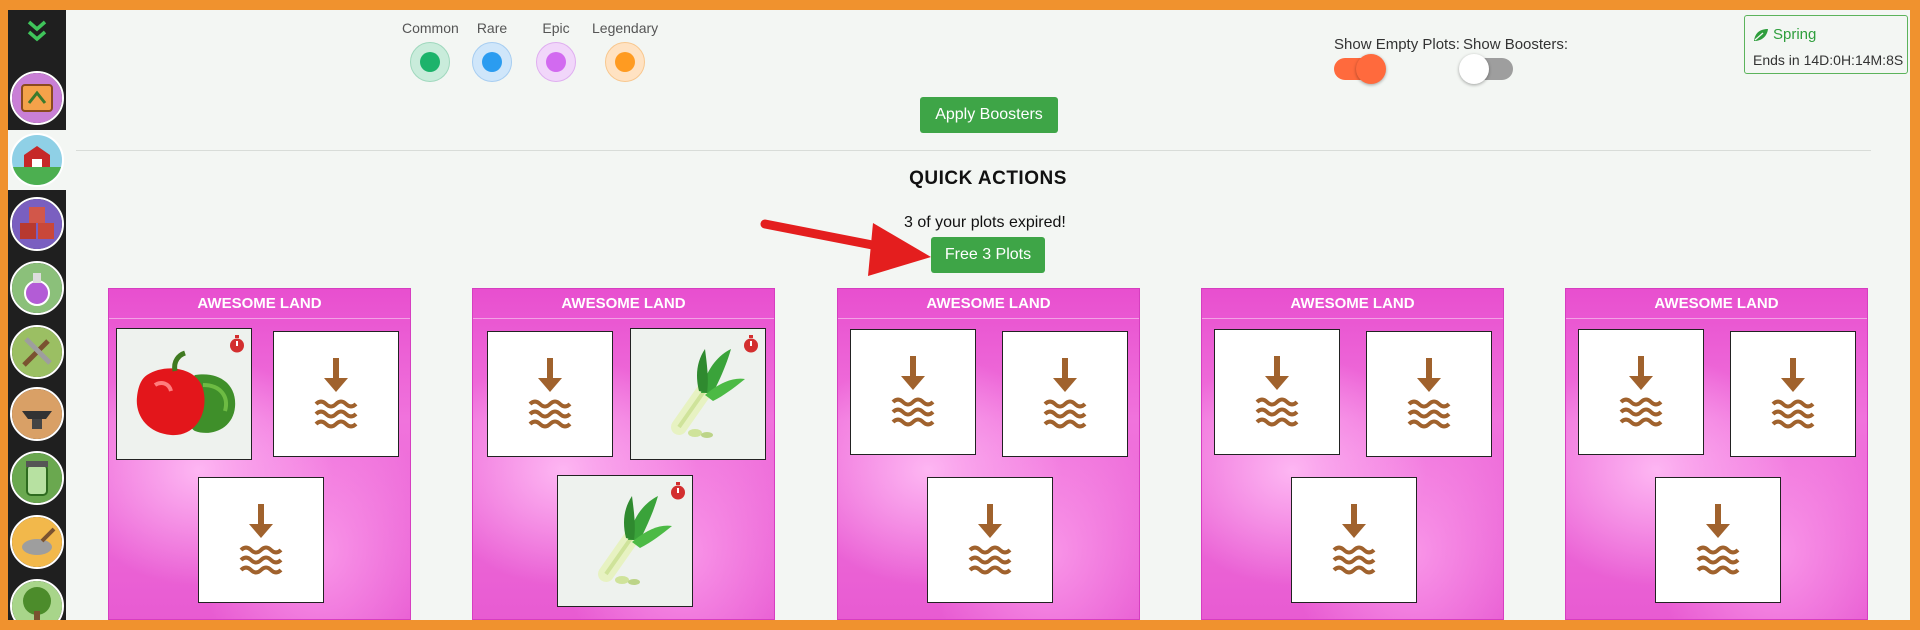  I want to click on legend-legendary: Legendary, so click(625, 51).